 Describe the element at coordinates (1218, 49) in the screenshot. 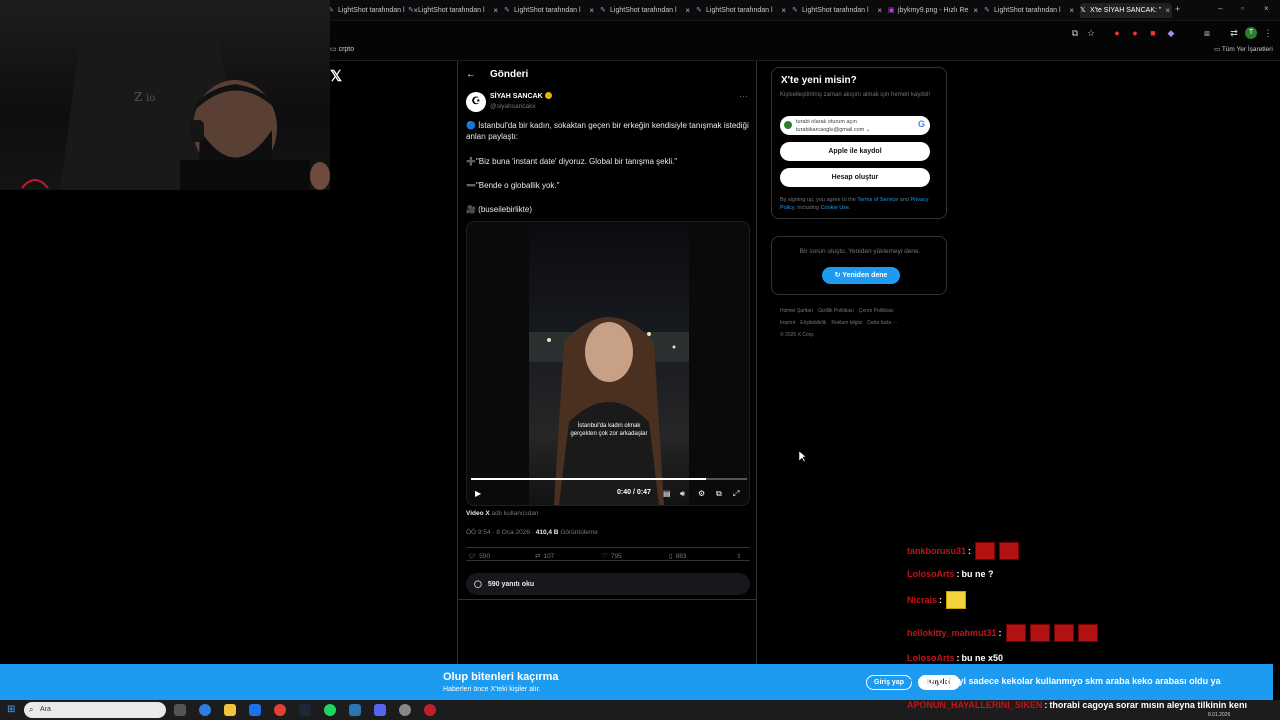

I see `folder-icon: ▭` at that location.